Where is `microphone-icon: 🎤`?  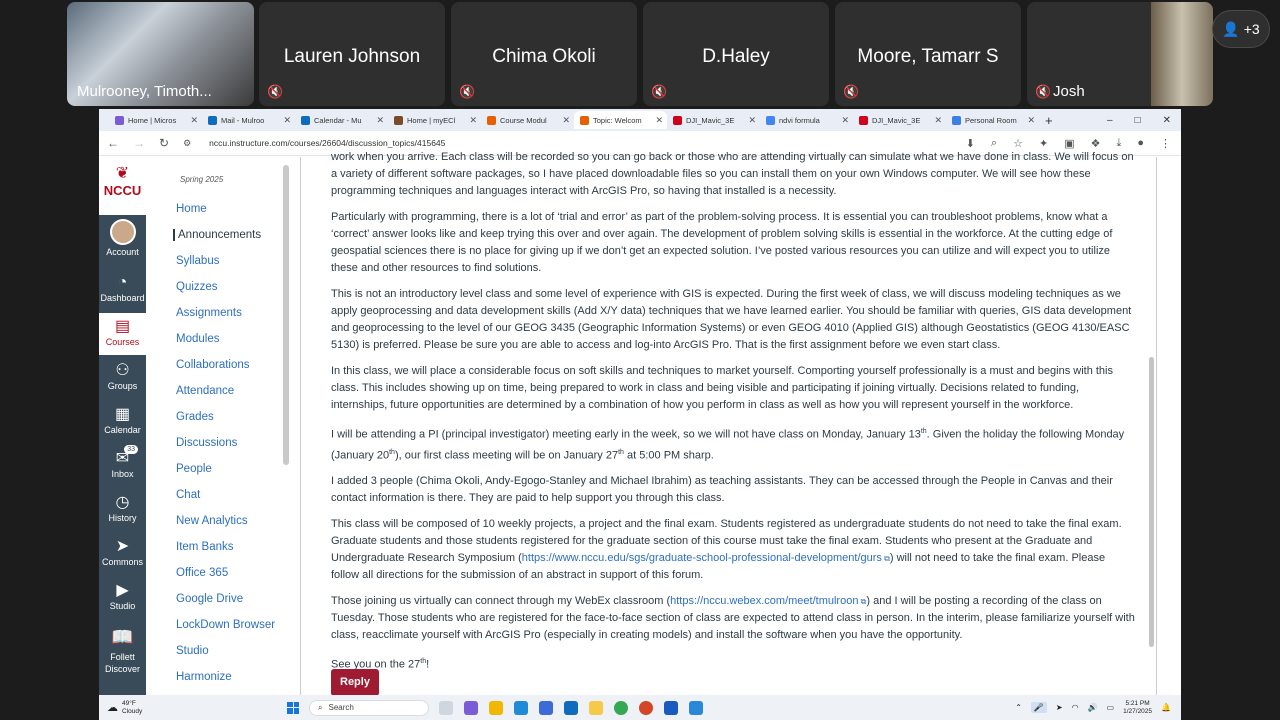
microphone-icon: 🎤 is located at coordinates (1038, 707).